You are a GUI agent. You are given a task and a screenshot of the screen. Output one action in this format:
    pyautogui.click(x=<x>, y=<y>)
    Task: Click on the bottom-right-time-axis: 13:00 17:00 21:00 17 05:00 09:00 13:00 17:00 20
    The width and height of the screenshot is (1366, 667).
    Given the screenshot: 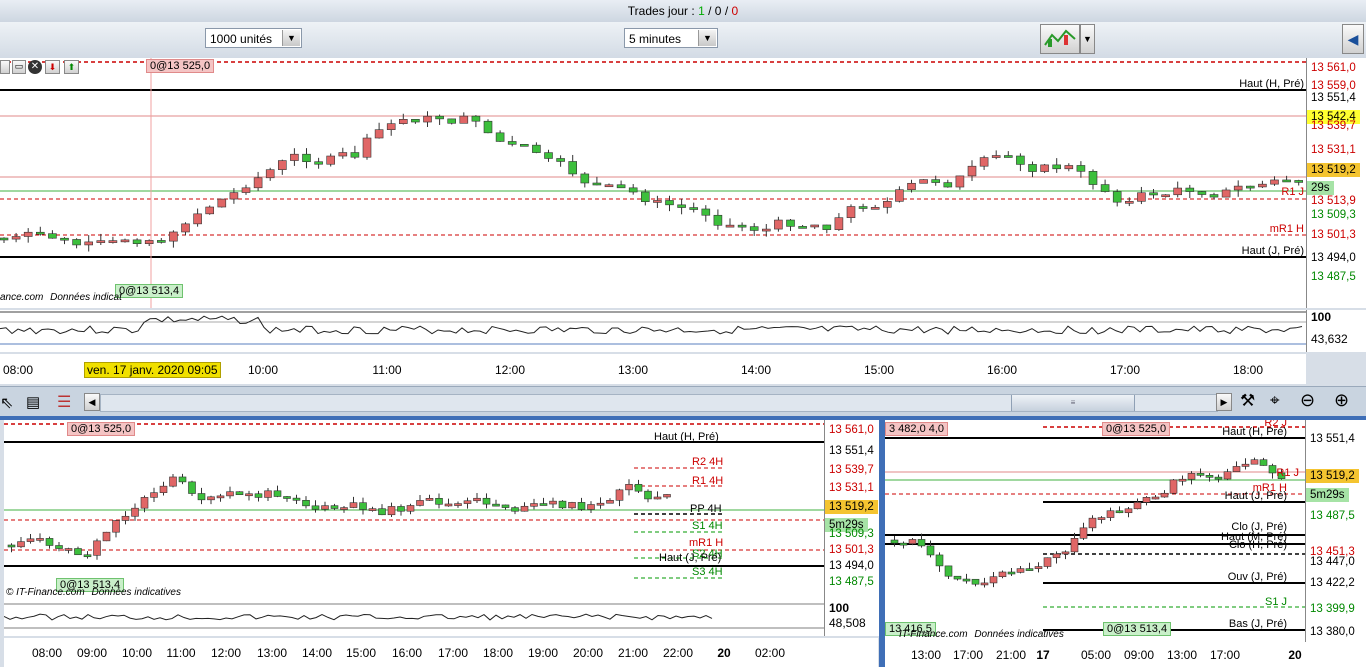 What is the action you would take?
    pyautogui.click(x=1125, y=654)
    